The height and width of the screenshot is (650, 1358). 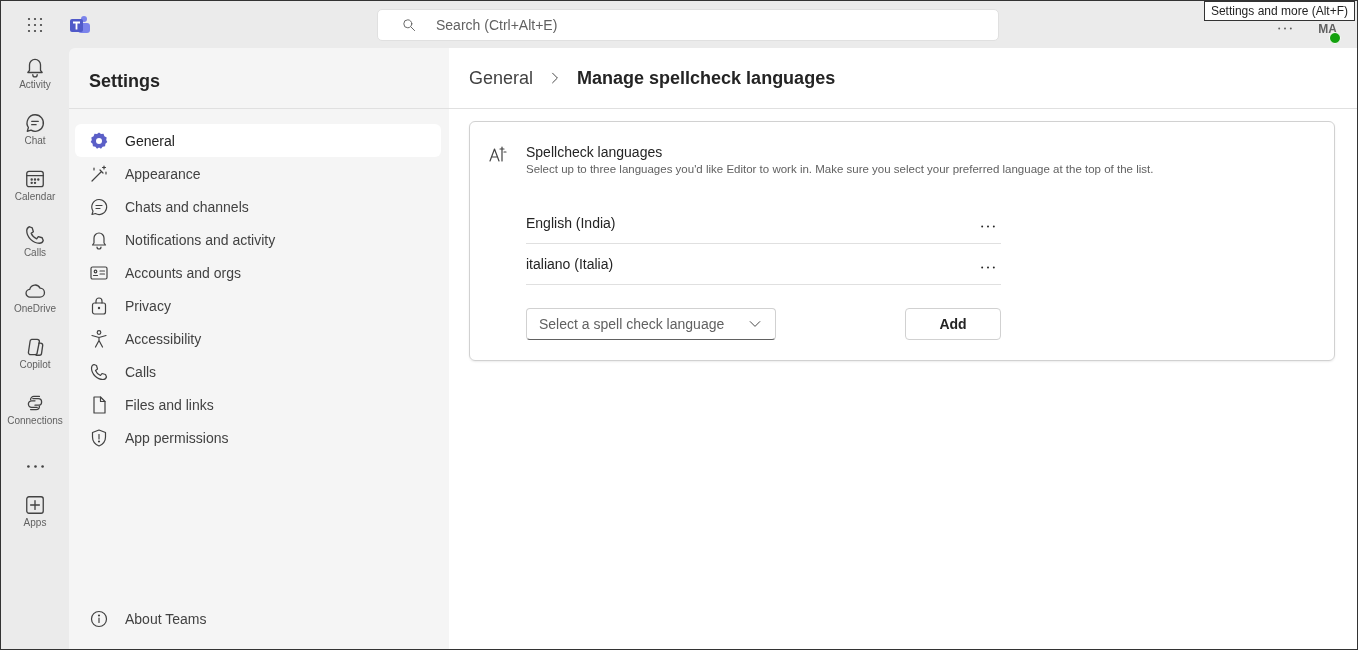 I want to click on language-name: italiano (Italia), so click(x=570, y=264).